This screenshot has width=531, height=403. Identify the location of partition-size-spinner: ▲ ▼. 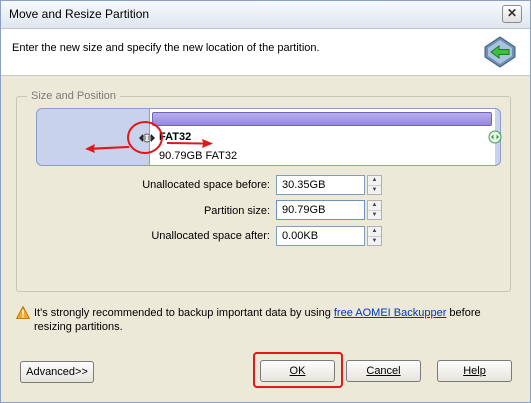
(374, 210).